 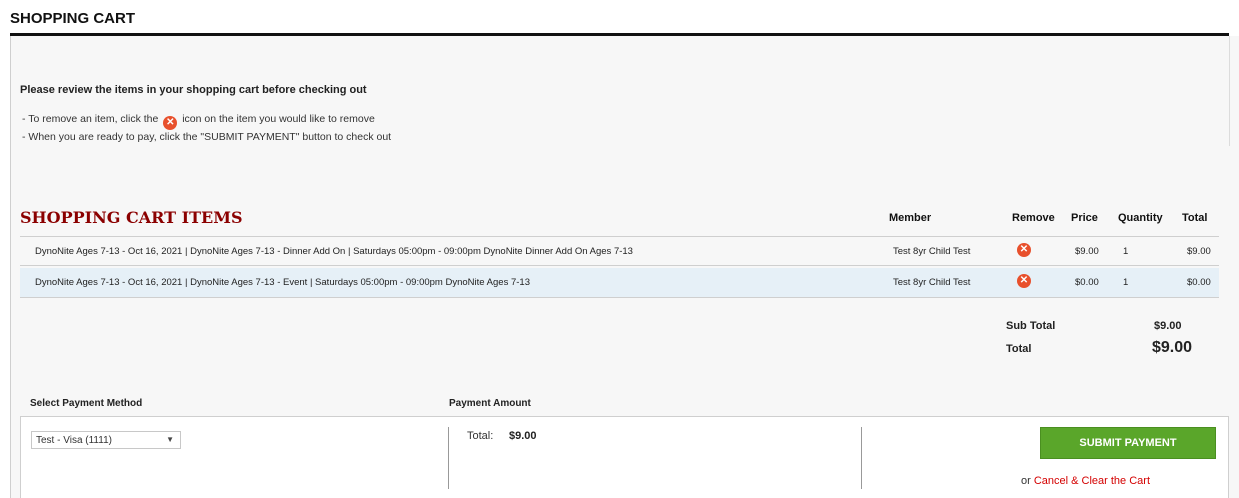 What do you see at coordinates (1087, 251) in the screenshot?
I see `item-price: $9.00` at bounding box center [1087, 251].